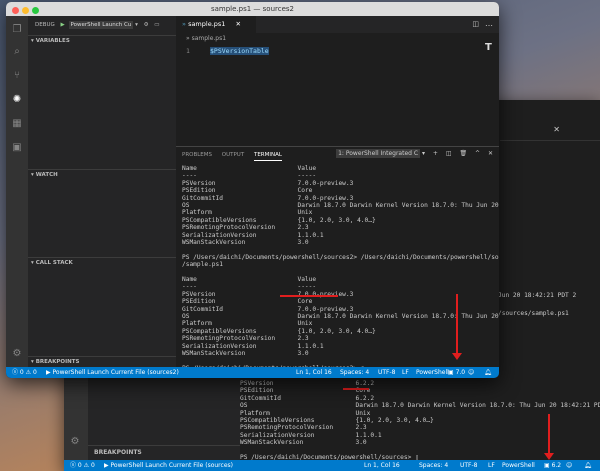  Describe the element at coordinates (309, 296) in the screenshot. I see `annotation-underline` at that location.